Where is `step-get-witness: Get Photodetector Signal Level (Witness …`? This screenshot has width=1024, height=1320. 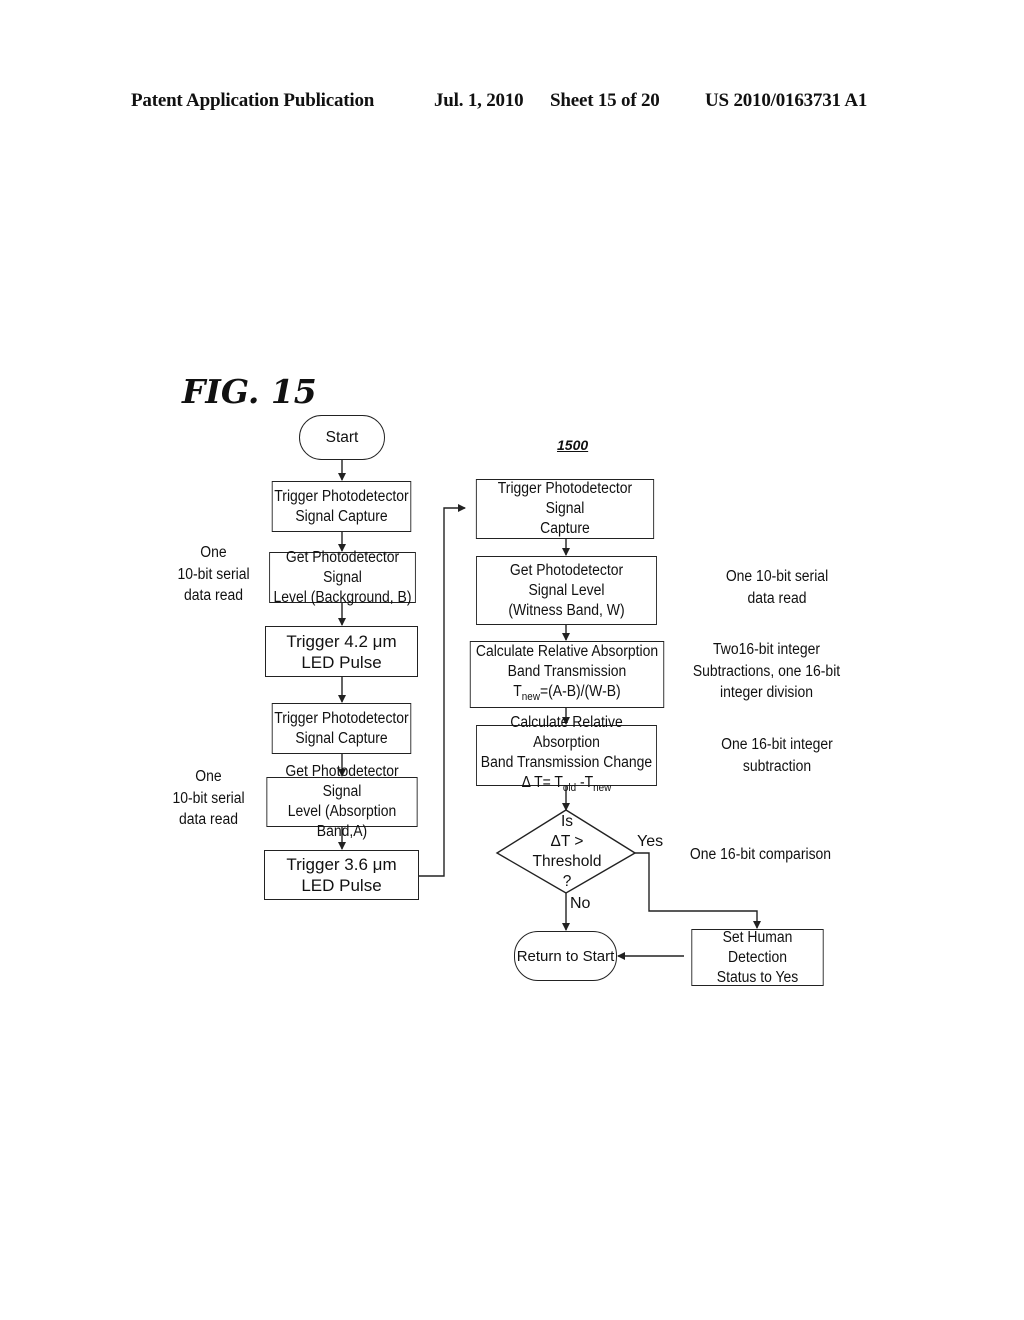 step-get-witness: Get Photodetector Signal Level (Witness … is located at coordinates (566, 590).